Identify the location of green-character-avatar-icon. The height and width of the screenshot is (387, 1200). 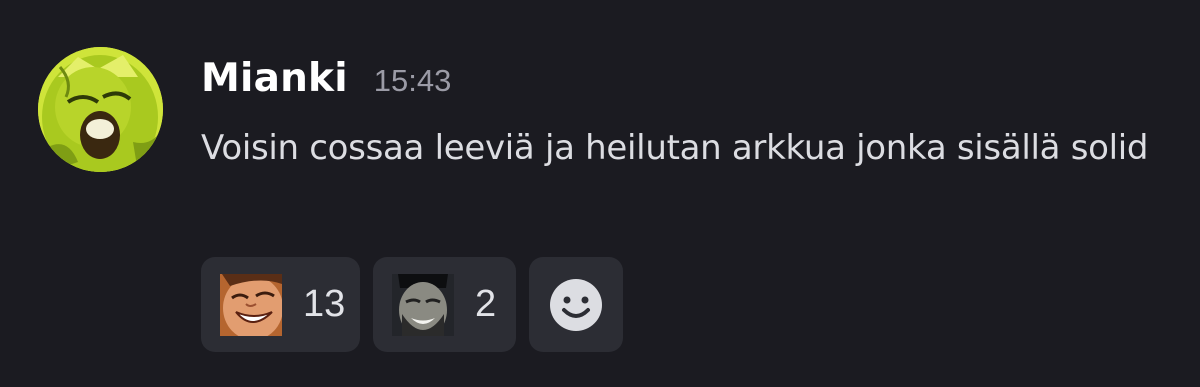
(100, 109).